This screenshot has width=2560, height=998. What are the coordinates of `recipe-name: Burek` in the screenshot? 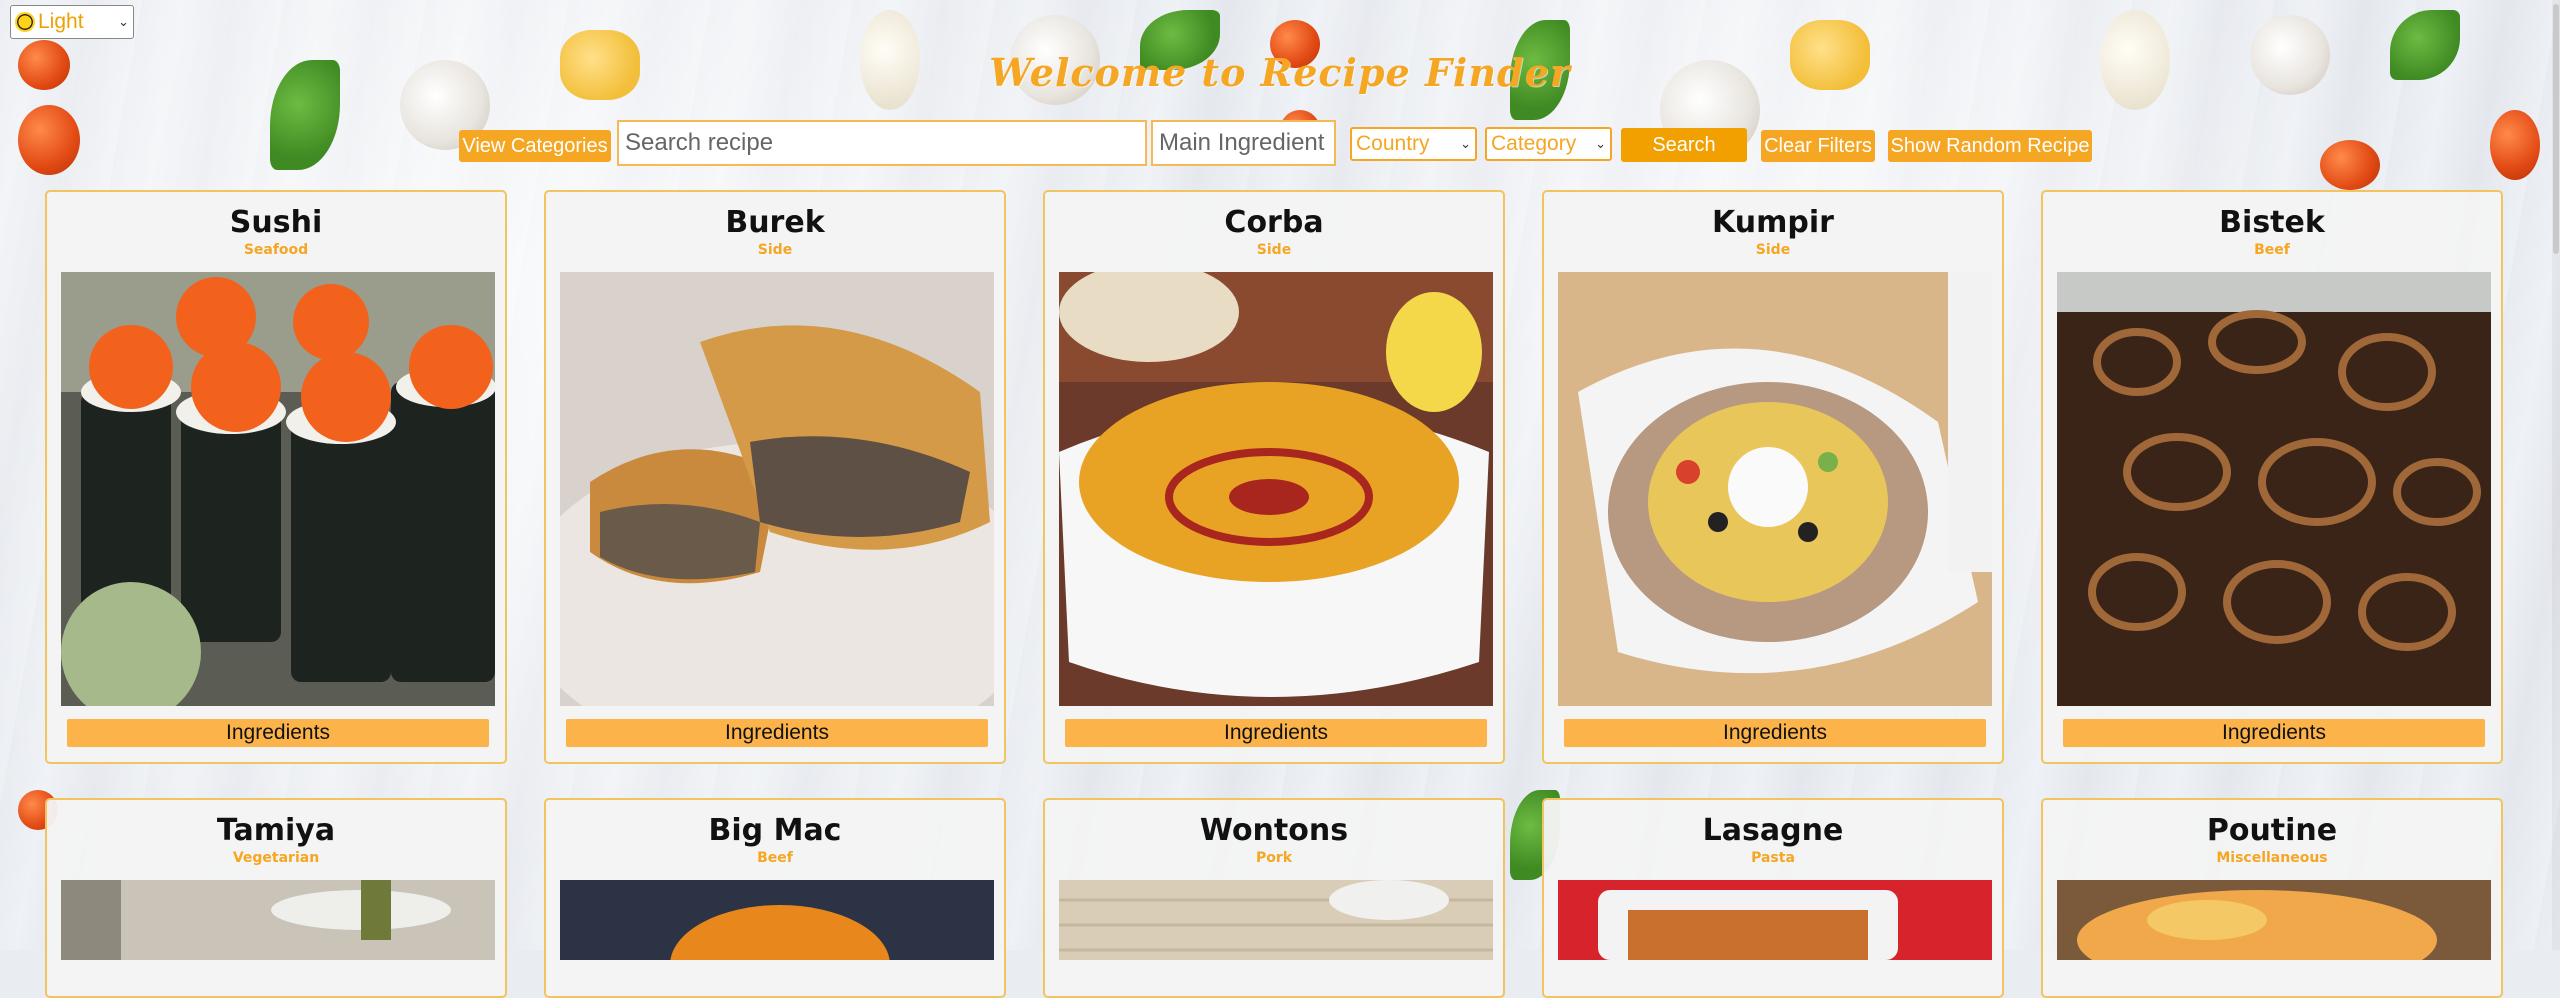 It's located at (775, 222).